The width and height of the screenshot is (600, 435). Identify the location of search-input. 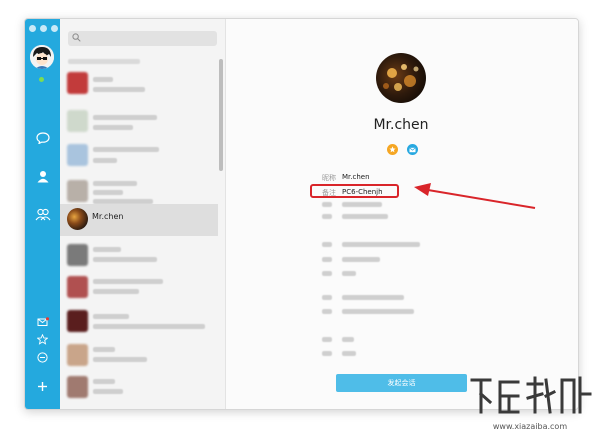
(142, 38).